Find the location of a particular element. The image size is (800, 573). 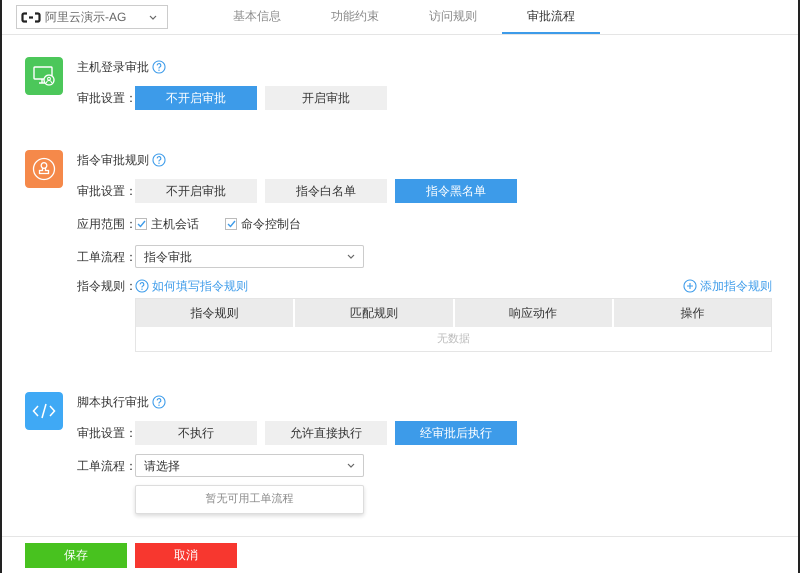

section-title: 脚本执行审批 is located at coordinates (113, 402).